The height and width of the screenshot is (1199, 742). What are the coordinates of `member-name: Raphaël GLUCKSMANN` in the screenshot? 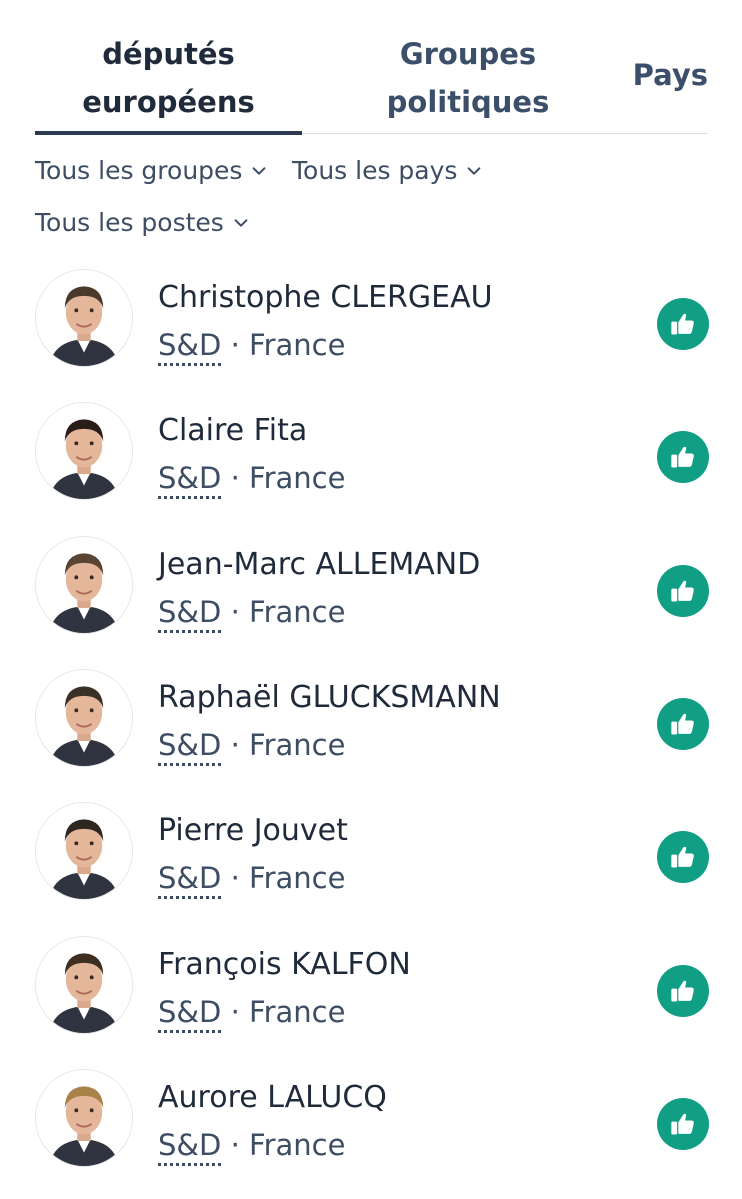 It's located at (329, 697).